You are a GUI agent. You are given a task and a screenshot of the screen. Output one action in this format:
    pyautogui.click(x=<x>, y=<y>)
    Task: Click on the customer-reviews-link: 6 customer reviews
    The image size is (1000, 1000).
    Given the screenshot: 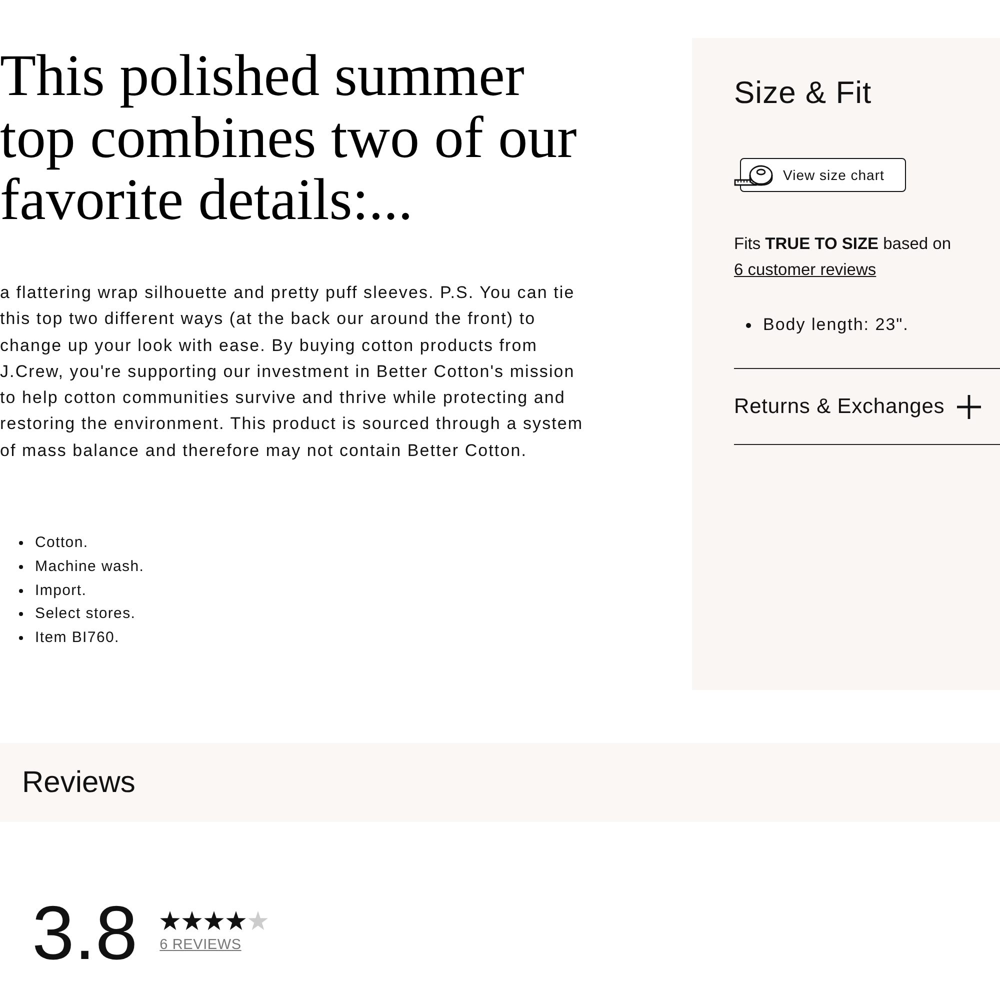 What is the action you would take?
    pyautogui.click(x=805, y=270)
    